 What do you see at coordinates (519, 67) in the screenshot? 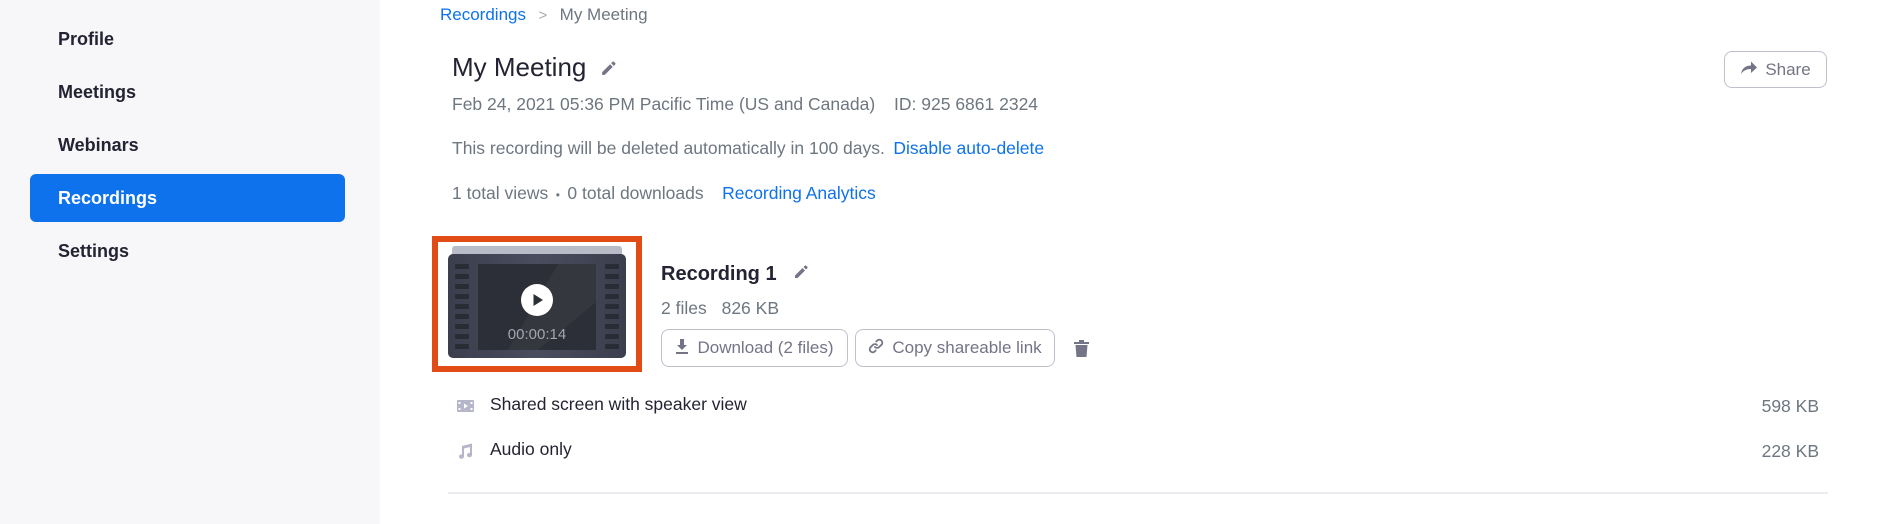
I see `page-title: My Meeting` at bounding box center [519, 67].